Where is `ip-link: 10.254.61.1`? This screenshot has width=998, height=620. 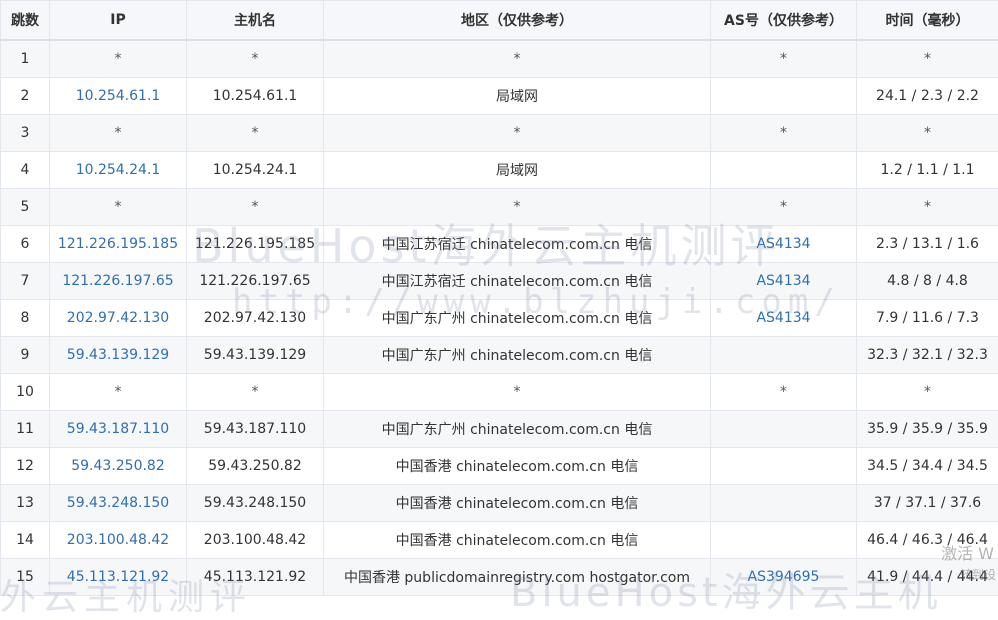 ip-link: 10.254.61.1 is located at coordinates (118, 96).